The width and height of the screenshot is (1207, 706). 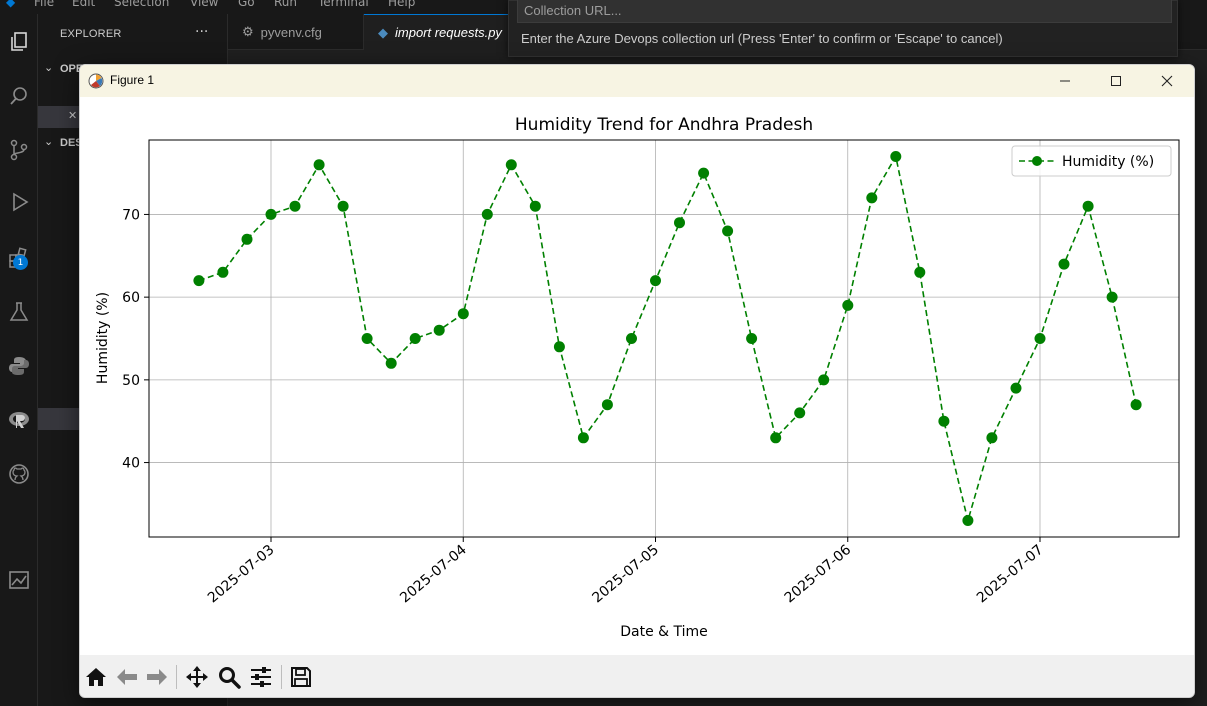 I want to click on maximize-icon, so click(x=1116, y=81).